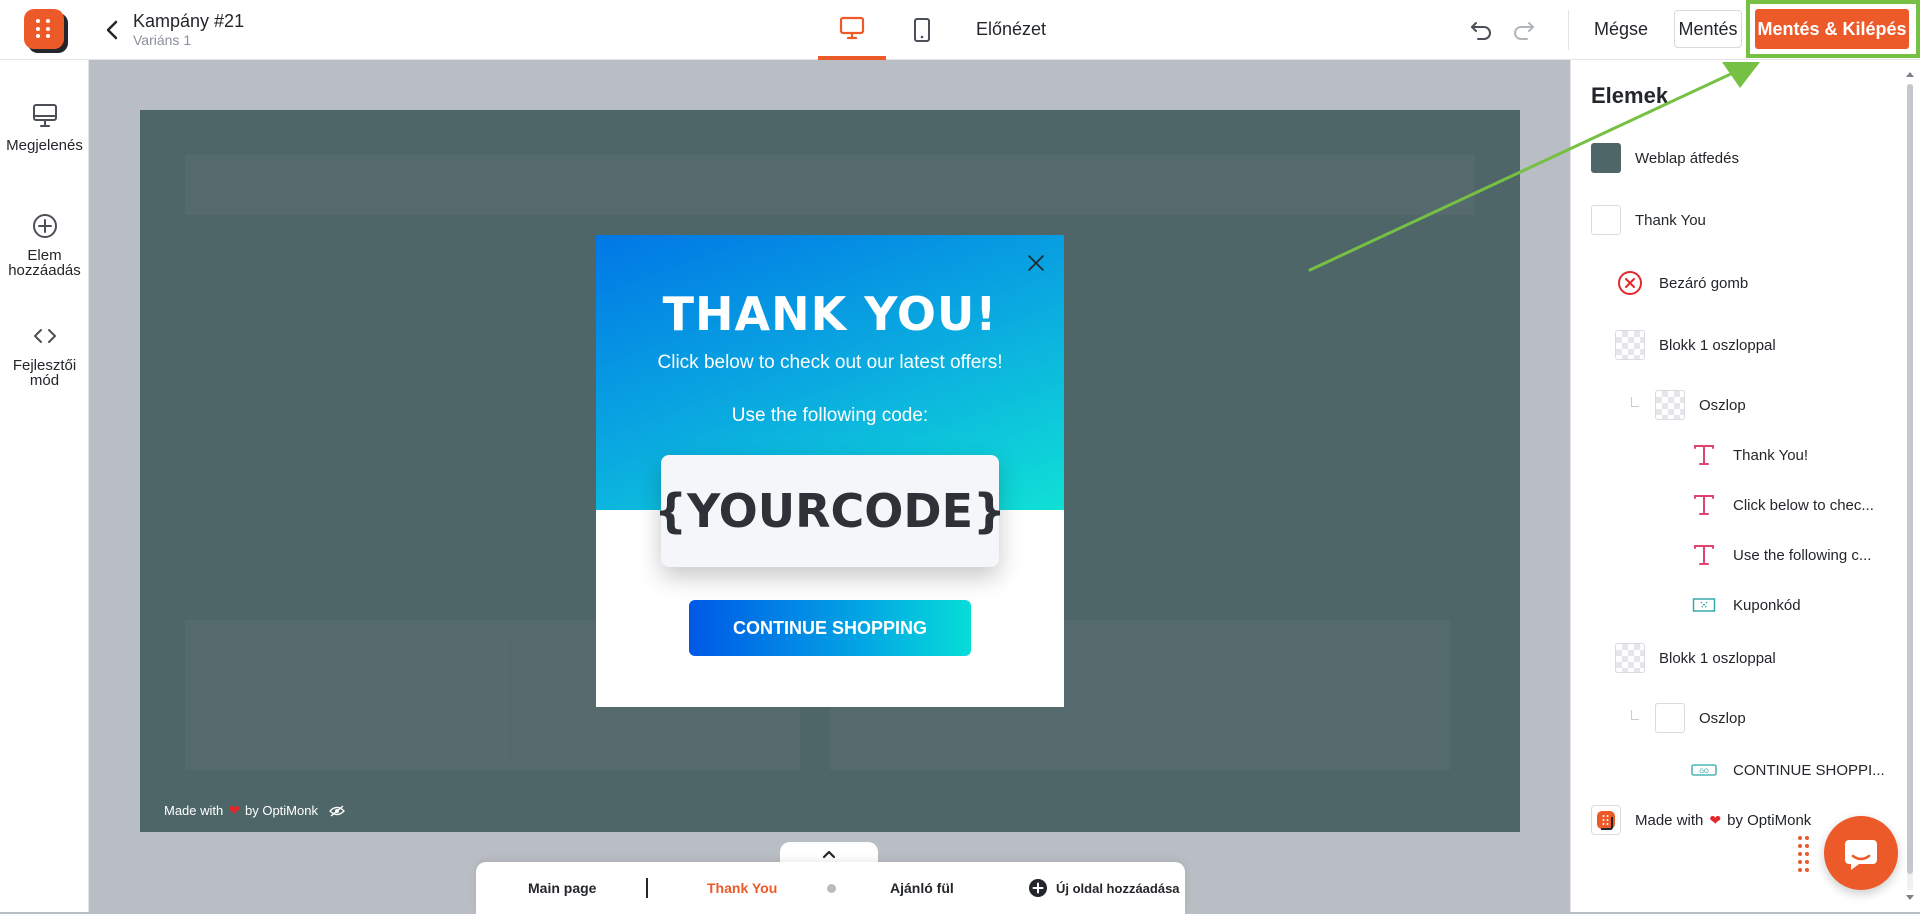  Describe the element at coordinates (1630, 283) in the screenshot. I see `close-circle-icon` at that location.